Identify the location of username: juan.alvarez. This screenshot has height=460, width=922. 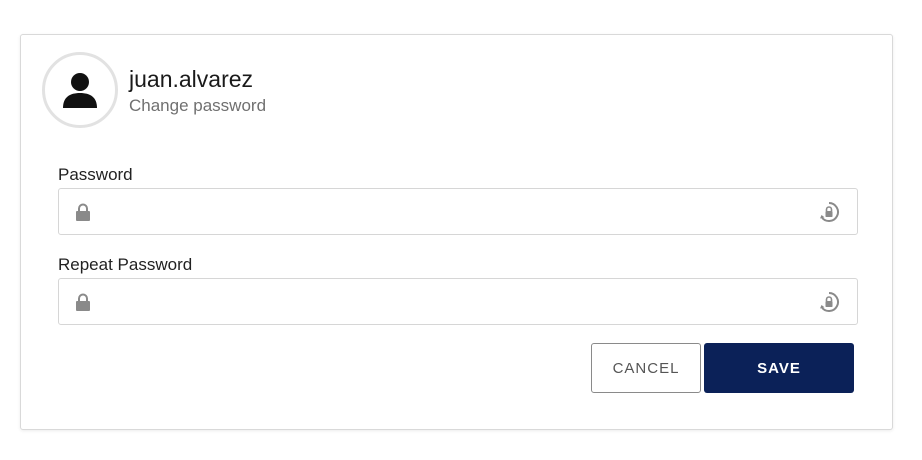
(191, 79).